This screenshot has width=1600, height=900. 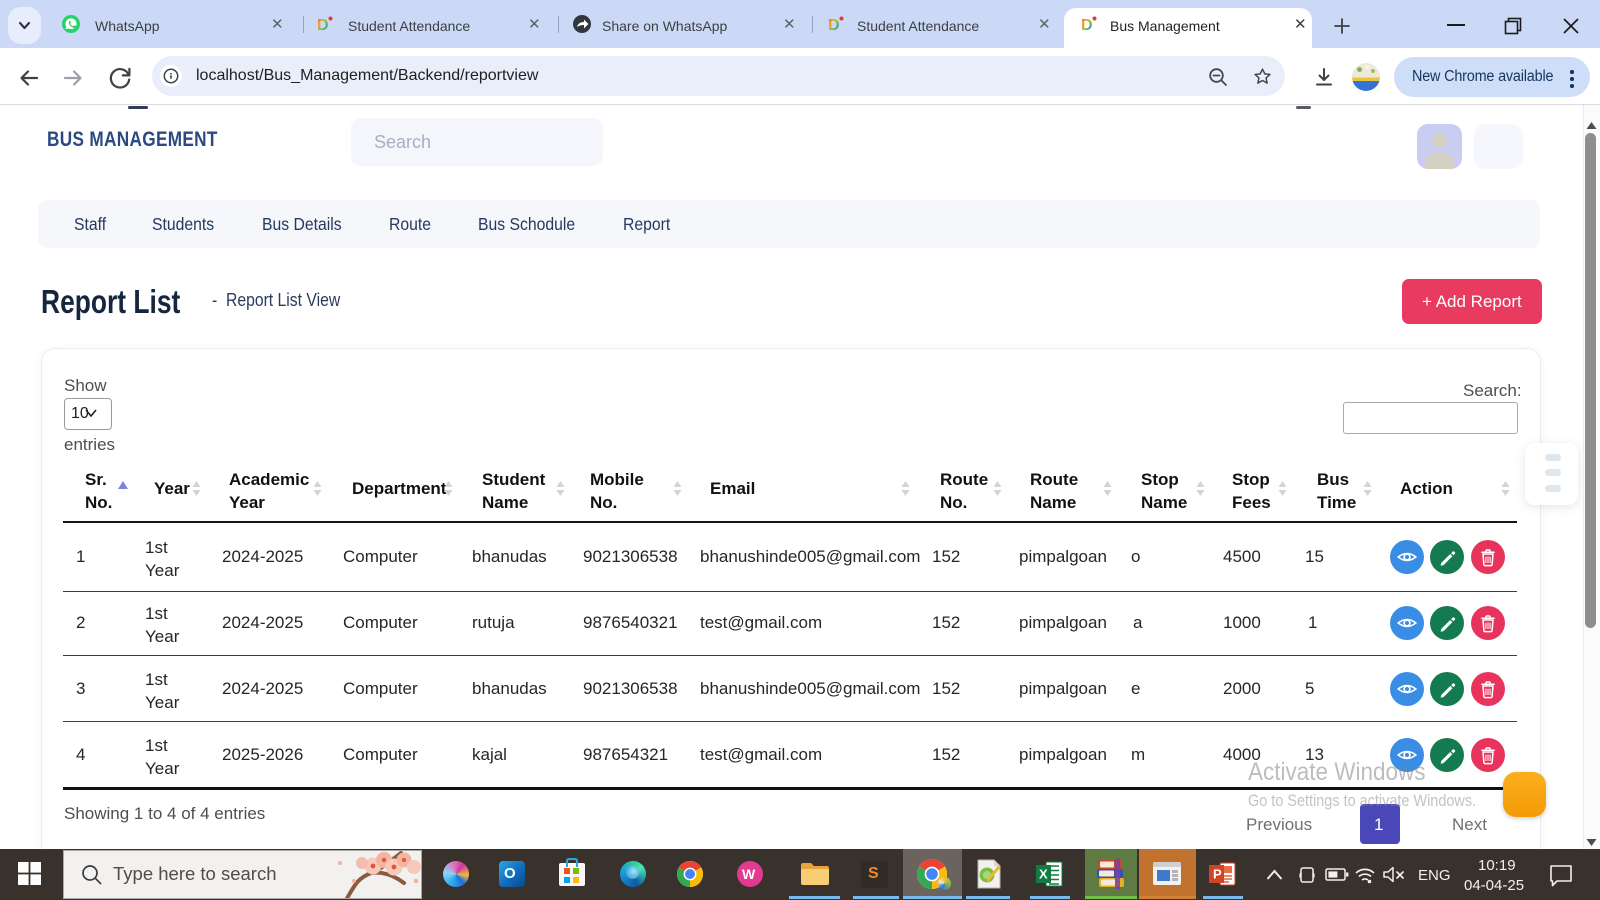 What do you see at coordinates (1217, 874) in the screenshot?
I see `svg-text: P` at bounding box center [1217, 874].